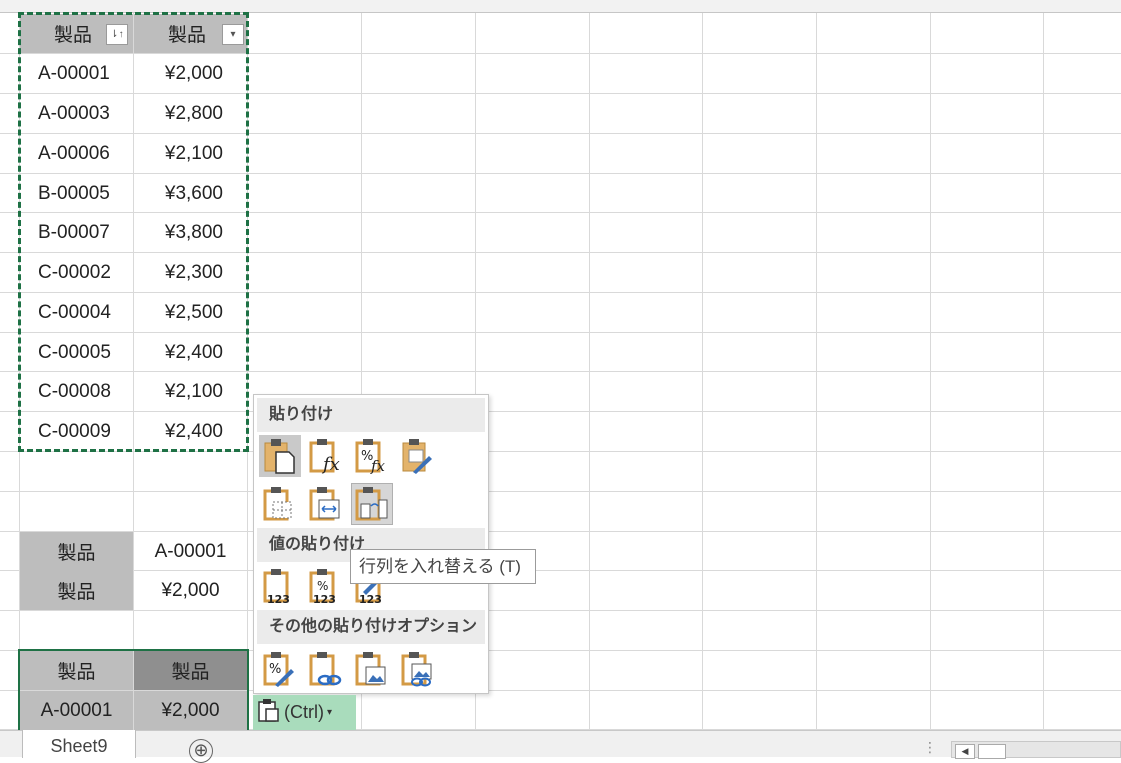  What do you see at coordinates (201, 751) in the screenshot?
I see `add-sheet-icon: ⊕` at bounding box center [201, 751].